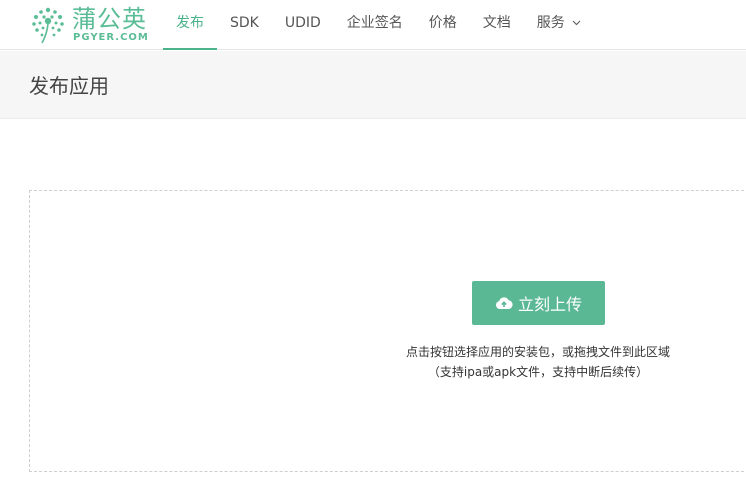 The height and width of the screenshot is (487, 746). I want to click on nav-item-label: 企业签名, so click(374, 23).